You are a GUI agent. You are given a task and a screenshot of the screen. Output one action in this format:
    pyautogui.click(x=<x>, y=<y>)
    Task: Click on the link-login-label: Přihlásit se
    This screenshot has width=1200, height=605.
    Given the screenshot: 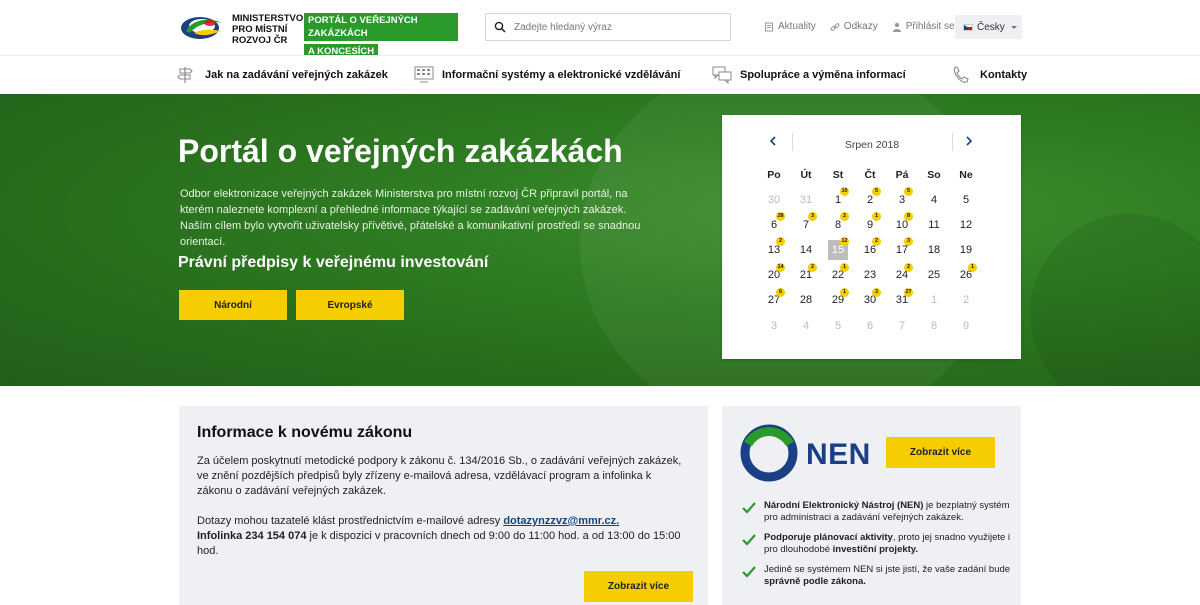 What is the action you would take?
    pyautogui.click(x=930, y=26)
    